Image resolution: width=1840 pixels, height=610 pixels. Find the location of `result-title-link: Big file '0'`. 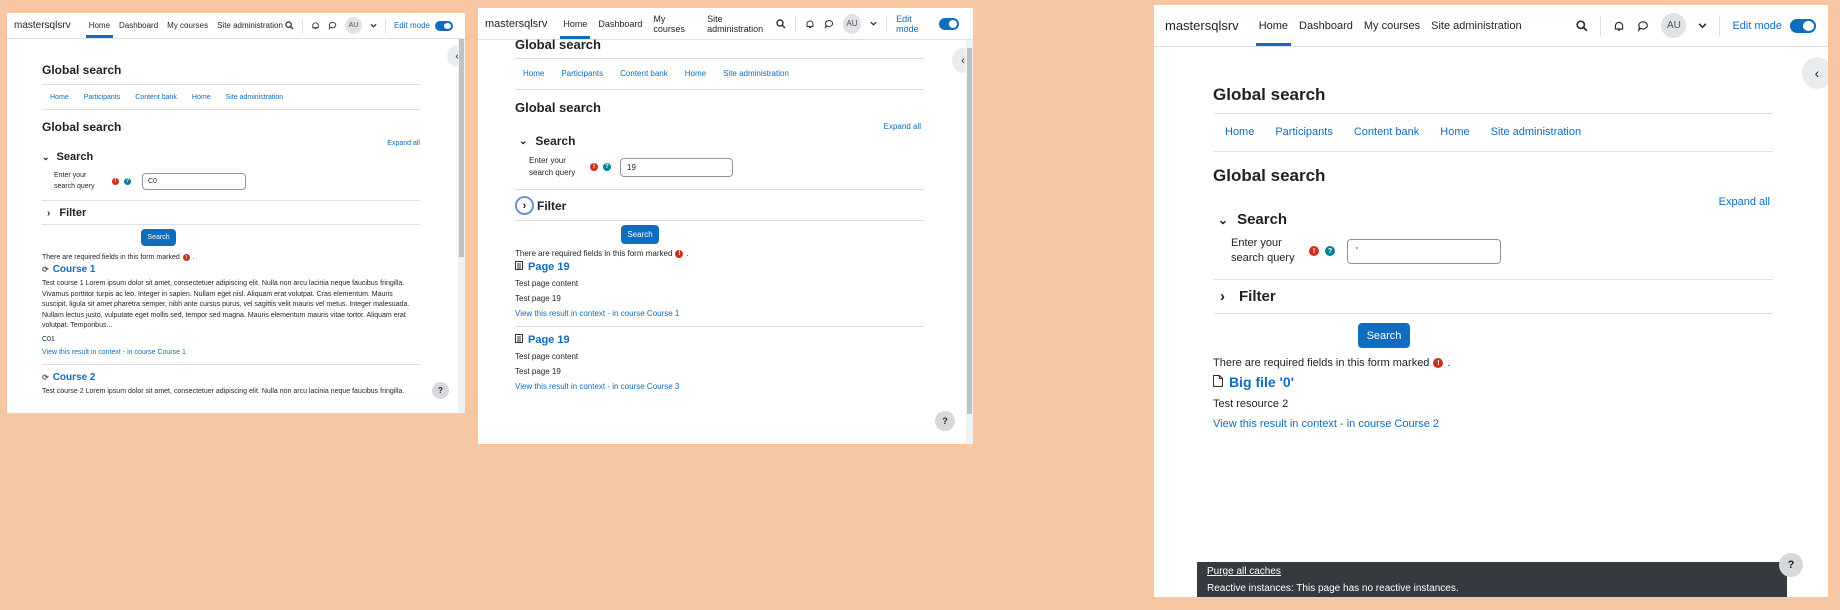

result-title-link: Big file '0' is located at coordinates (1493, 382).